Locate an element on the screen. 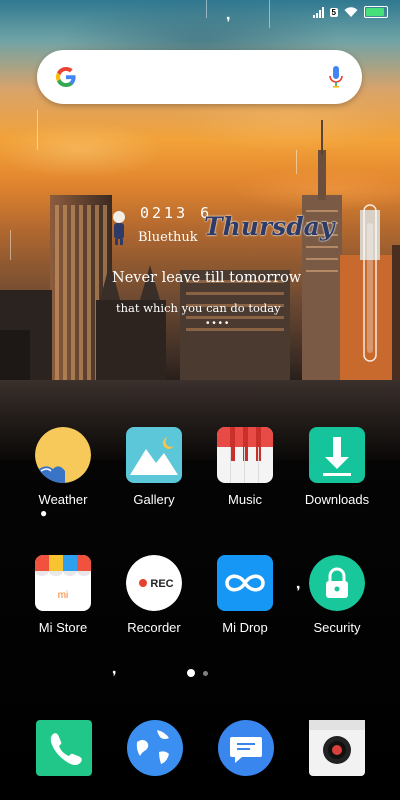 The height and width of the screenshot is (800, 400). app-weather-label: Weather is located at coordinates (63, 499).